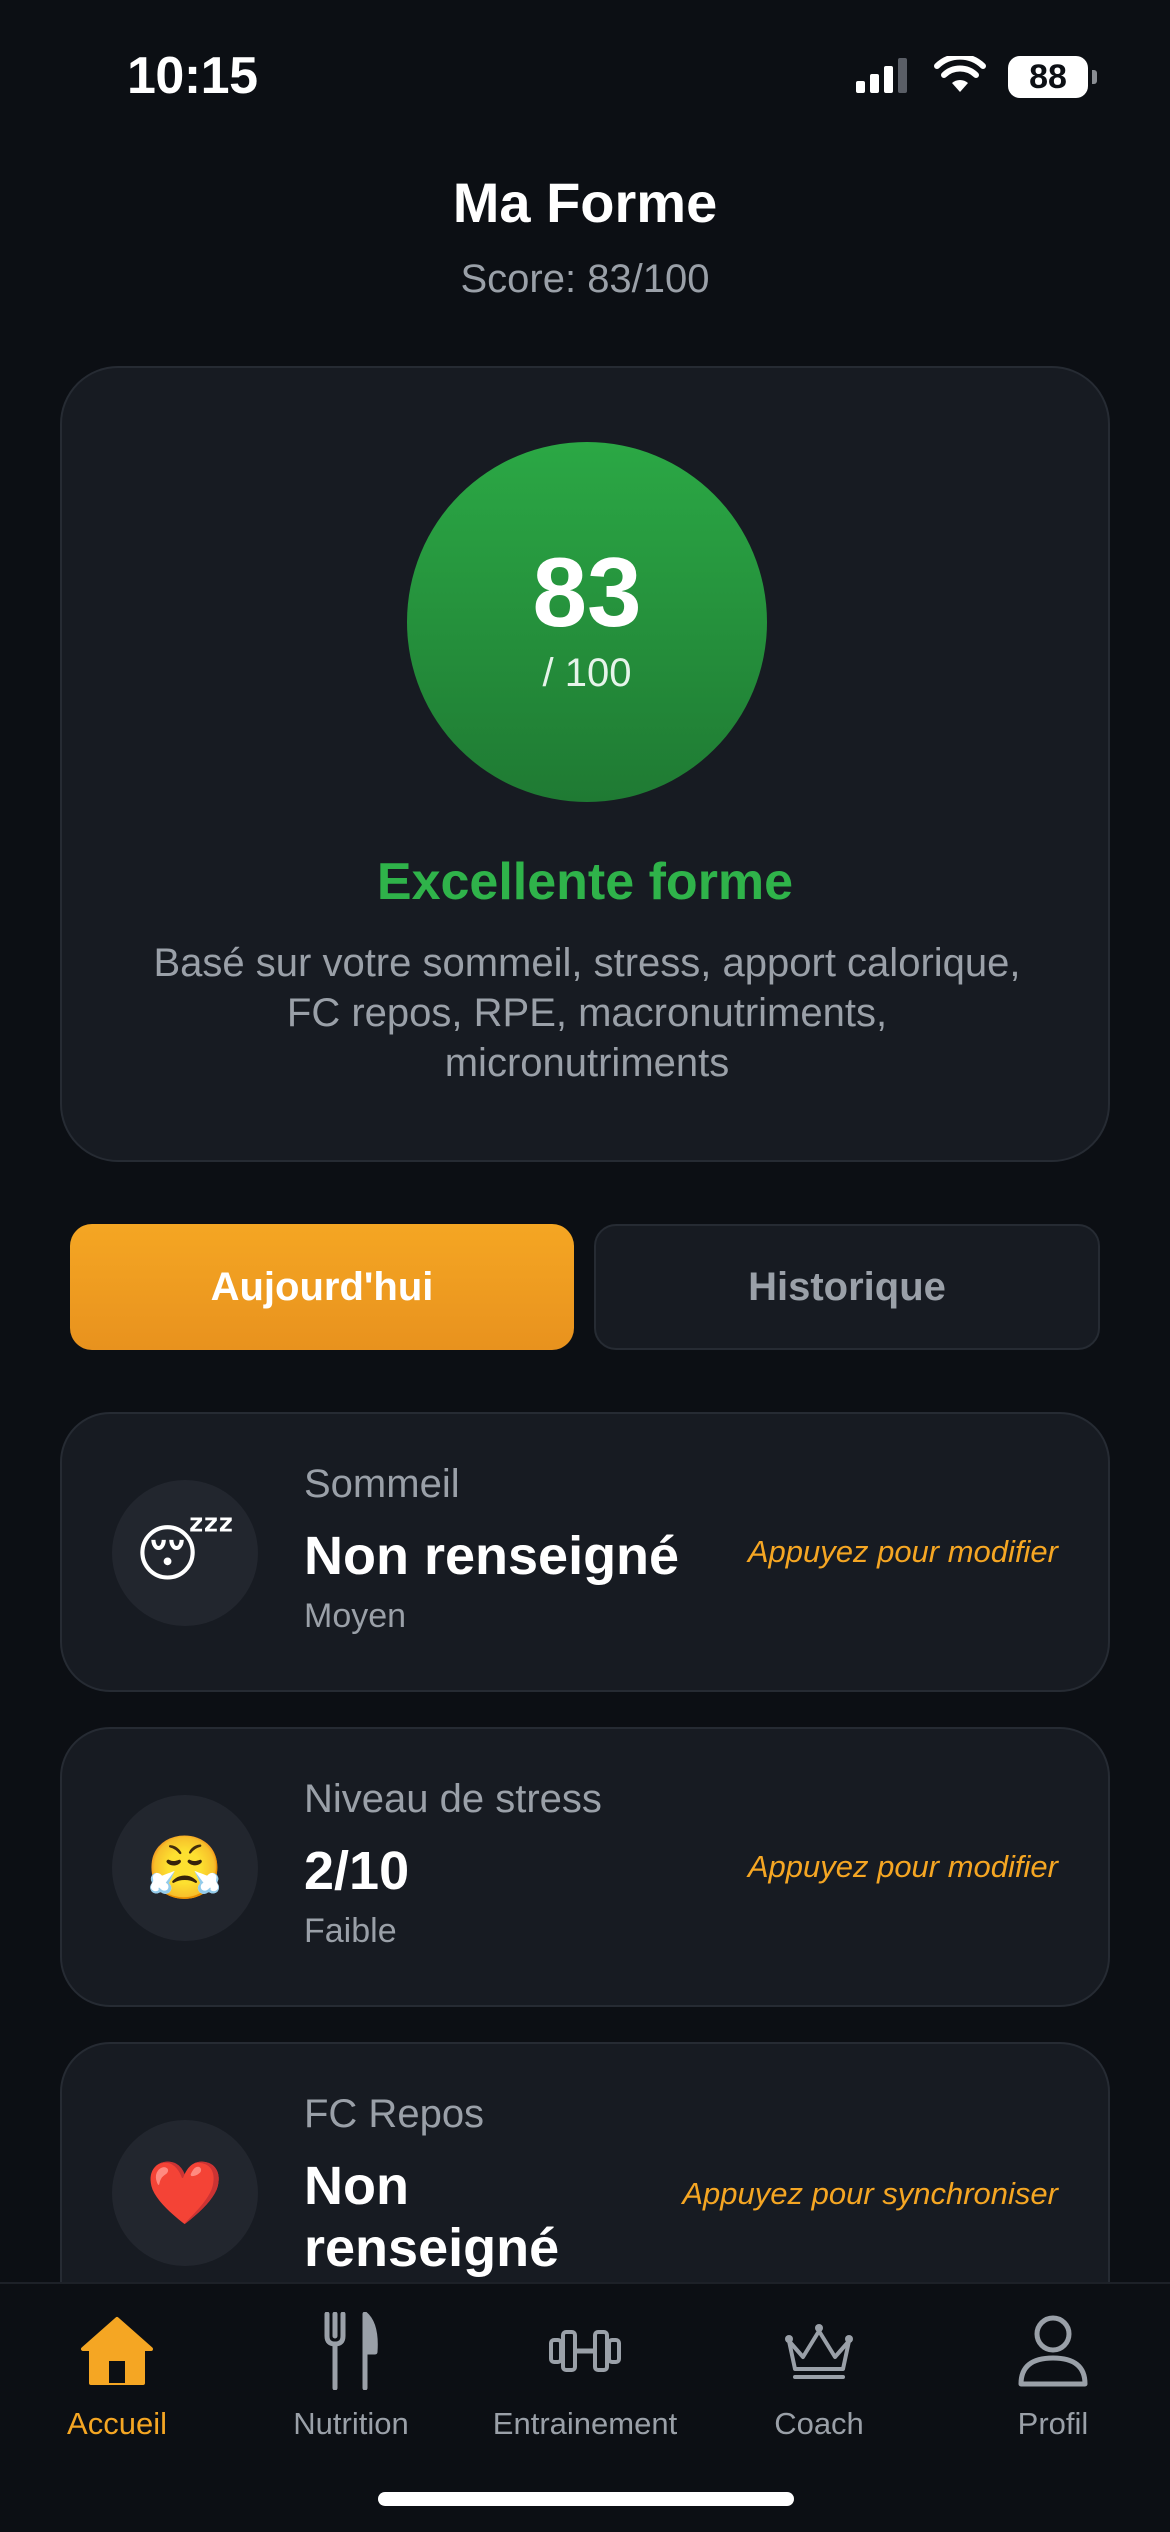 The image size is (1170, 2532). I want to click on metric-label: Niveau de stress, so click(453, 1799).